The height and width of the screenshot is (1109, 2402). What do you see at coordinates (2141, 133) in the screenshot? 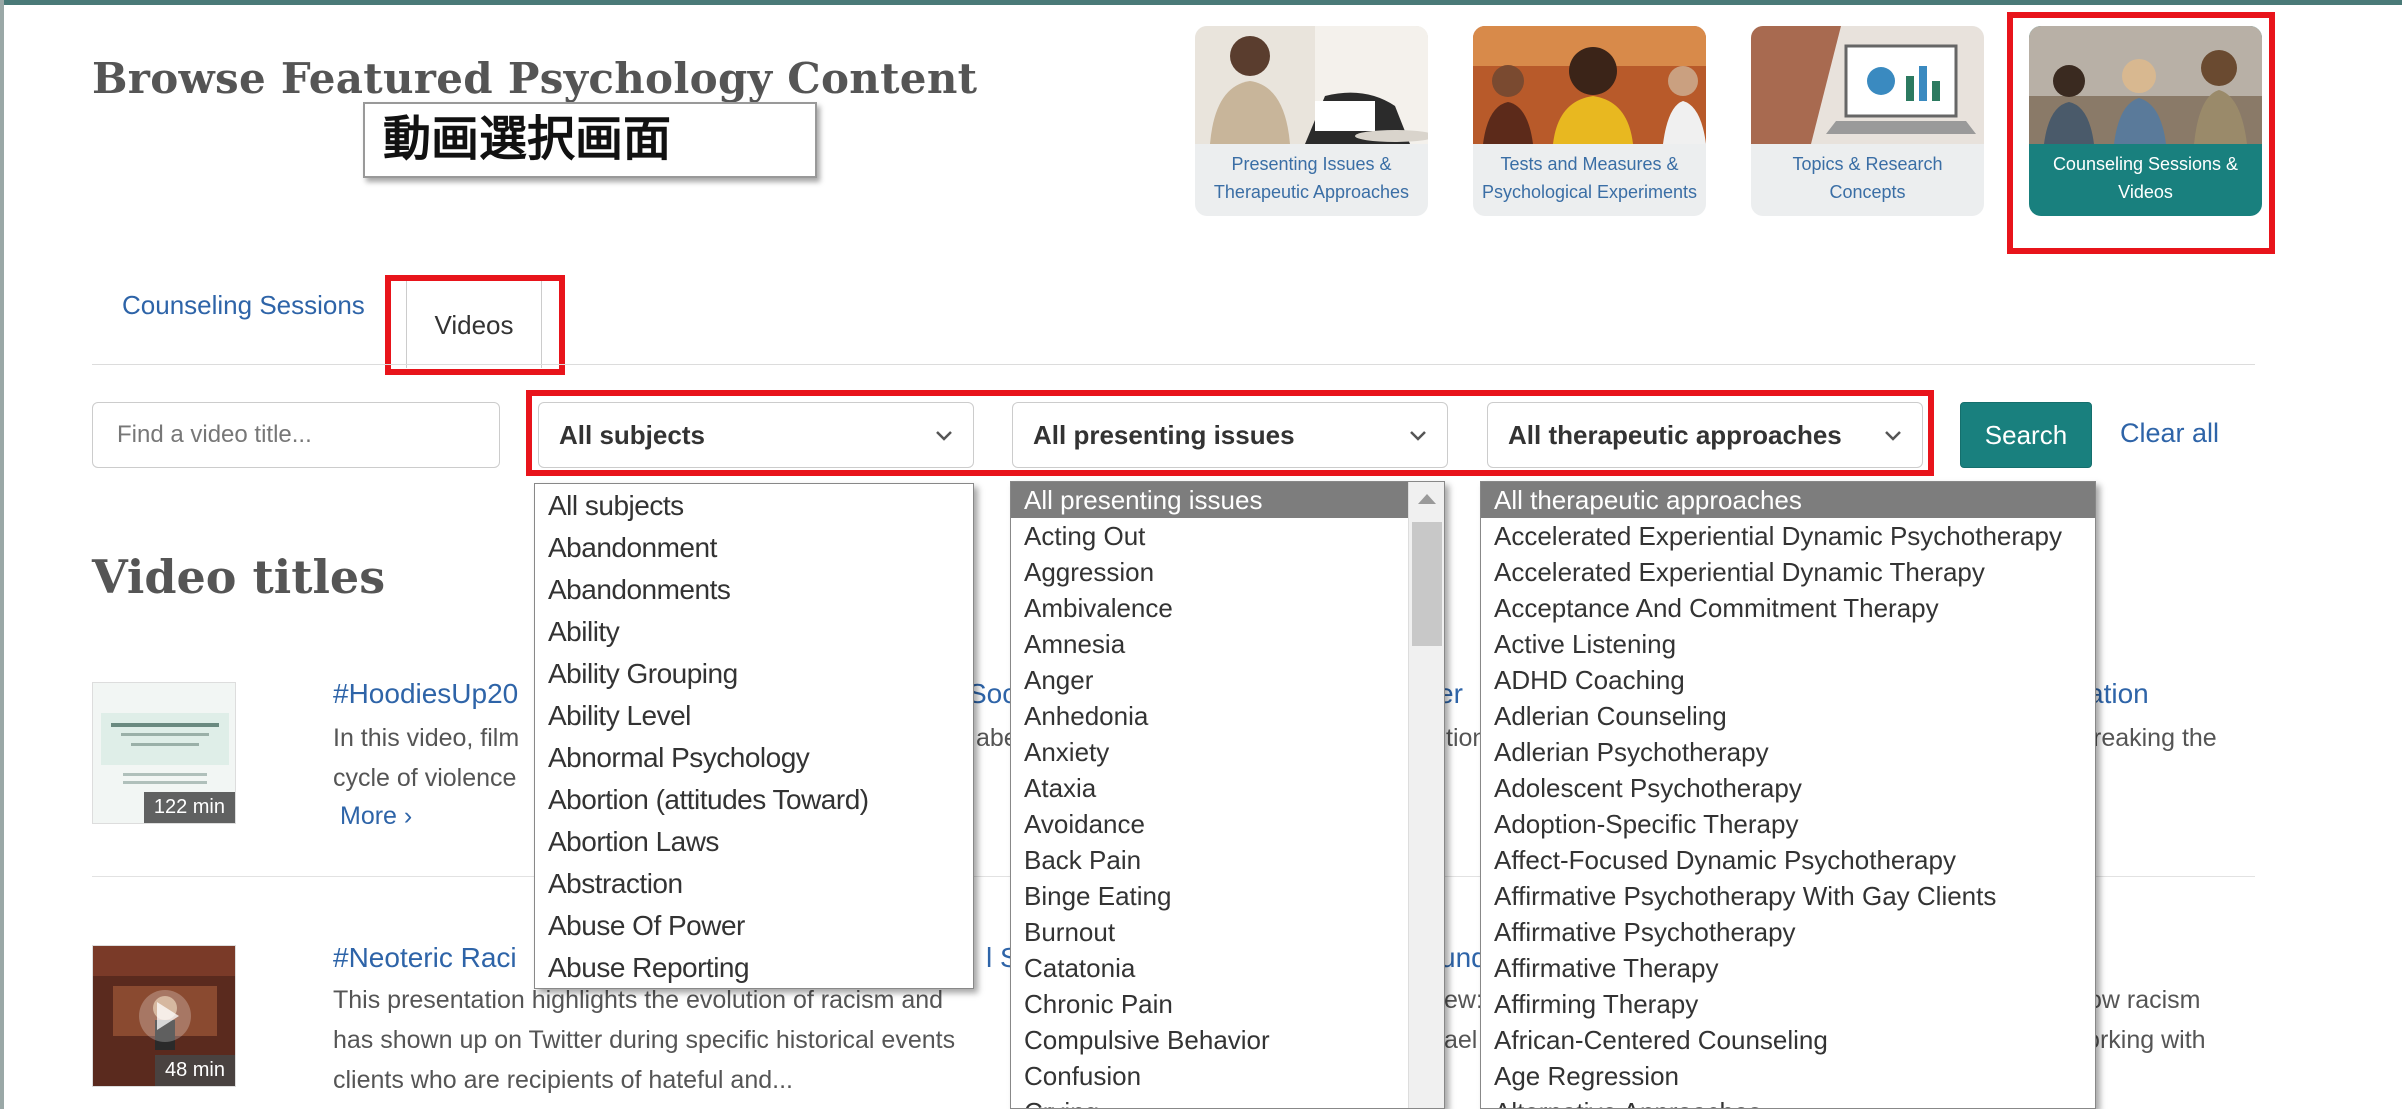
I see `highlight-category` at bounding box center [2141, 133].